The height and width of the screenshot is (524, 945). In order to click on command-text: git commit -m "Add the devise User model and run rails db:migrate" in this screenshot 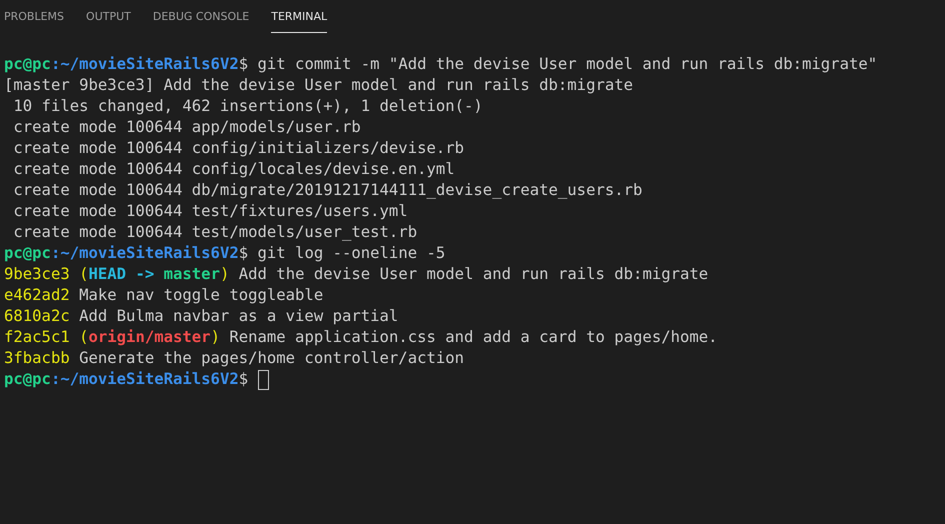, I will do `click(568, 64)`.